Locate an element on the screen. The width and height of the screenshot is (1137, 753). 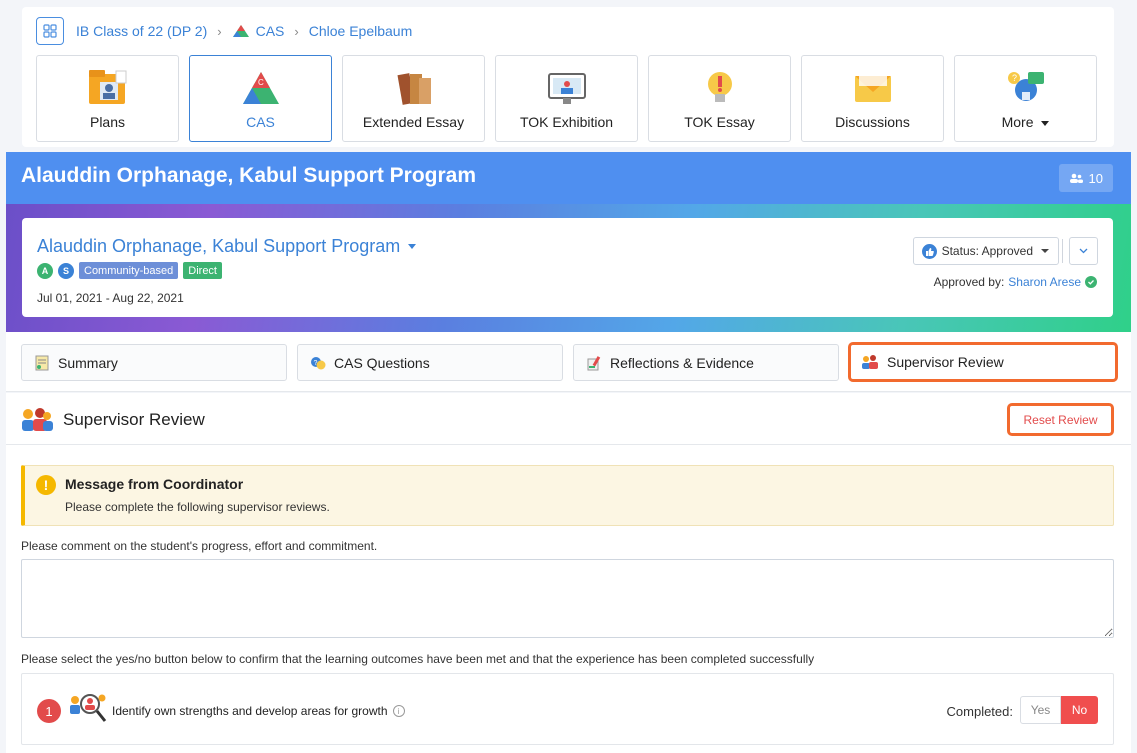
breadcrumb-cas: CAS is located at coordinates (258, 31).